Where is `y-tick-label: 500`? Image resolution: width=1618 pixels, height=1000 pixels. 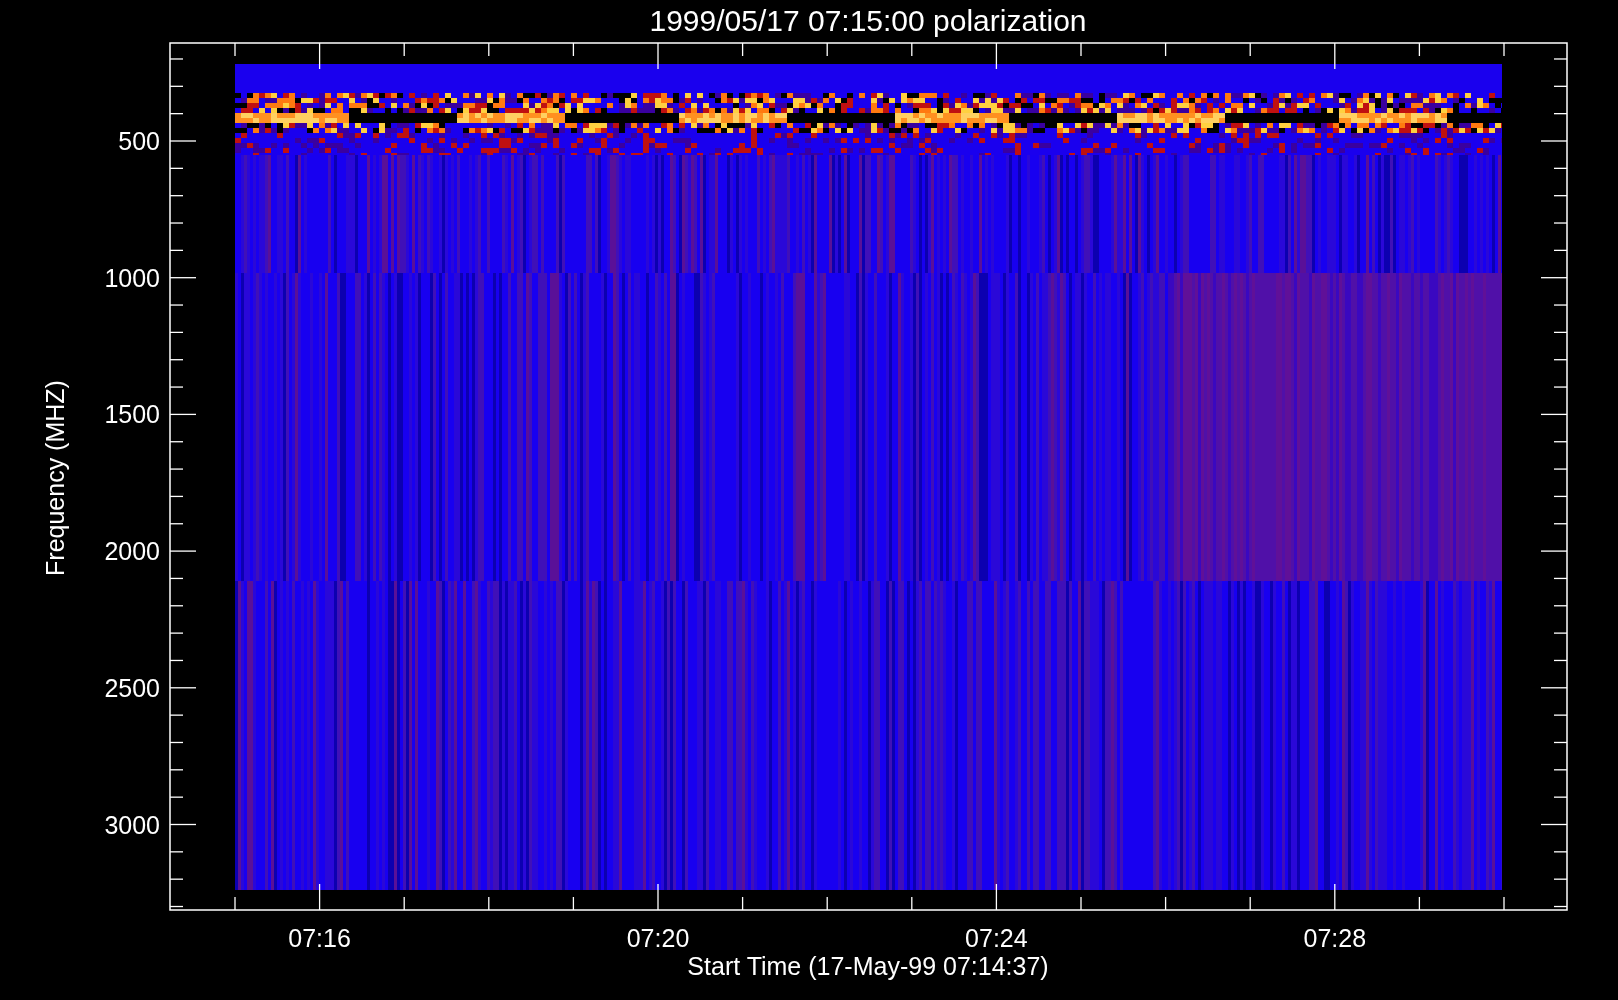
y-tick-label: 500 is located at coordinates (139, 141).